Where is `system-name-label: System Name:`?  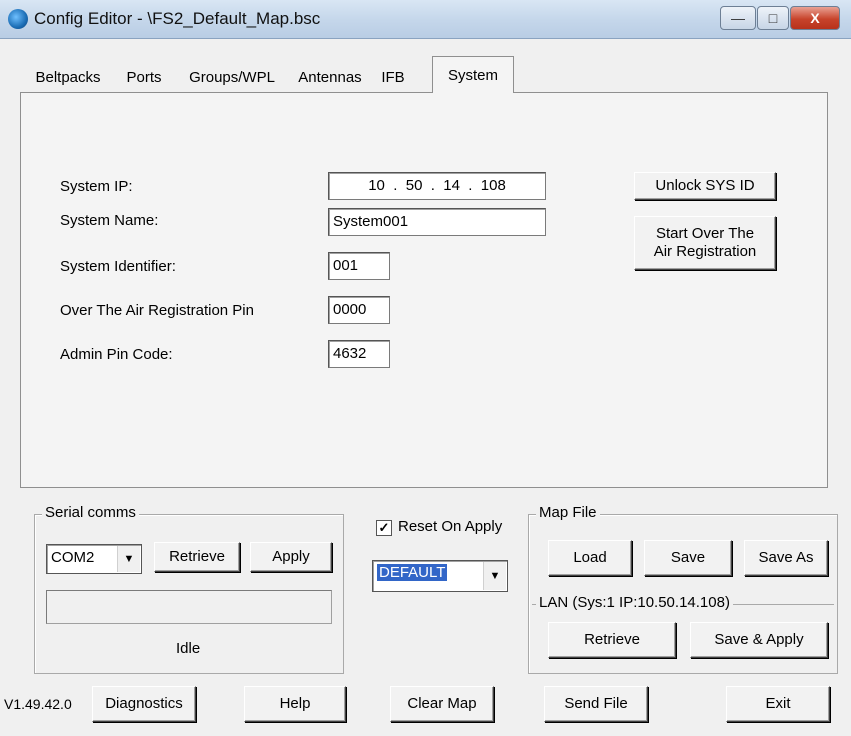 system-name-label: System Name: is located at coordinates (109, 220).